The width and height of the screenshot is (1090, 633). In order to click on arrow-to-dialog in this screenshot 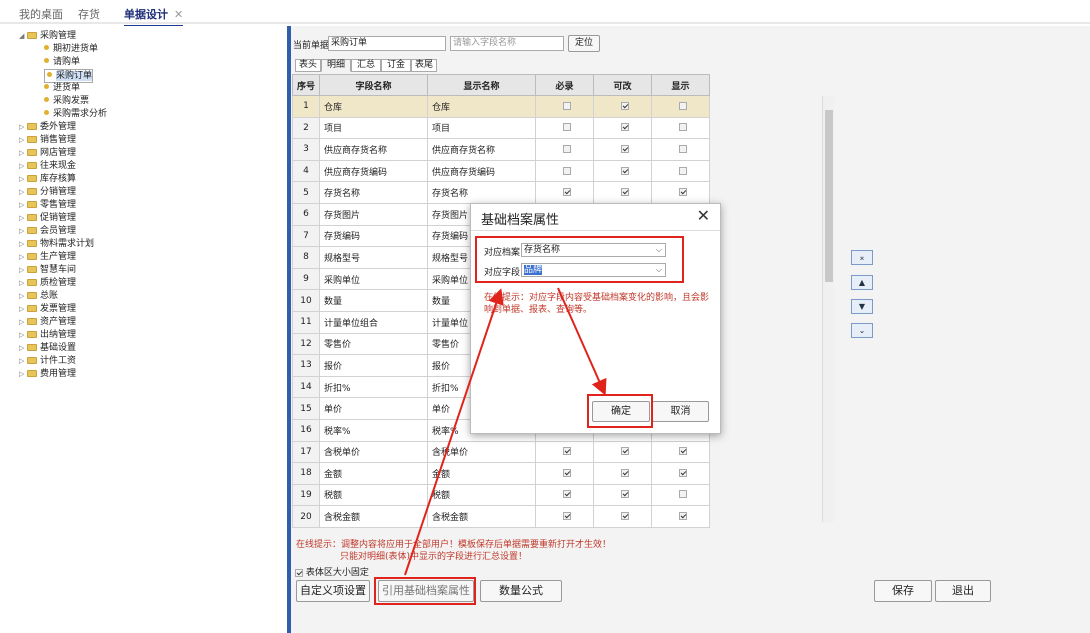, I will do `click(454, 432)`.